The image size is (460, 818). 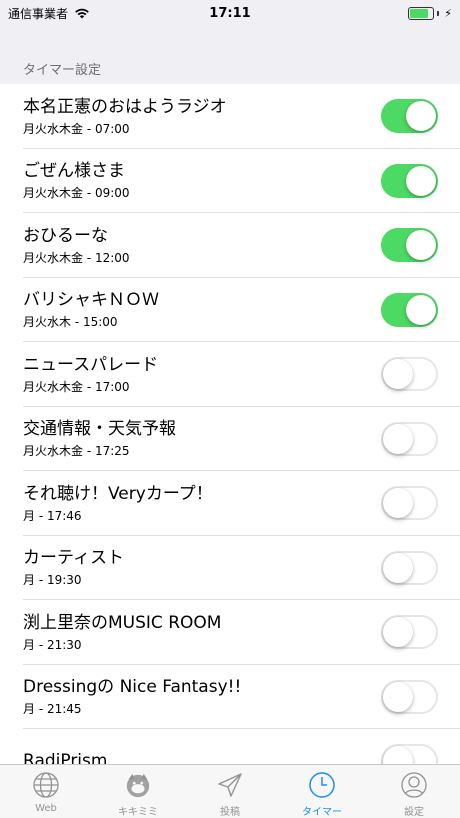 I want to click on timer-row: それ聴け！Veryカープ！月 - 17:46, so click(x=230, y=503).